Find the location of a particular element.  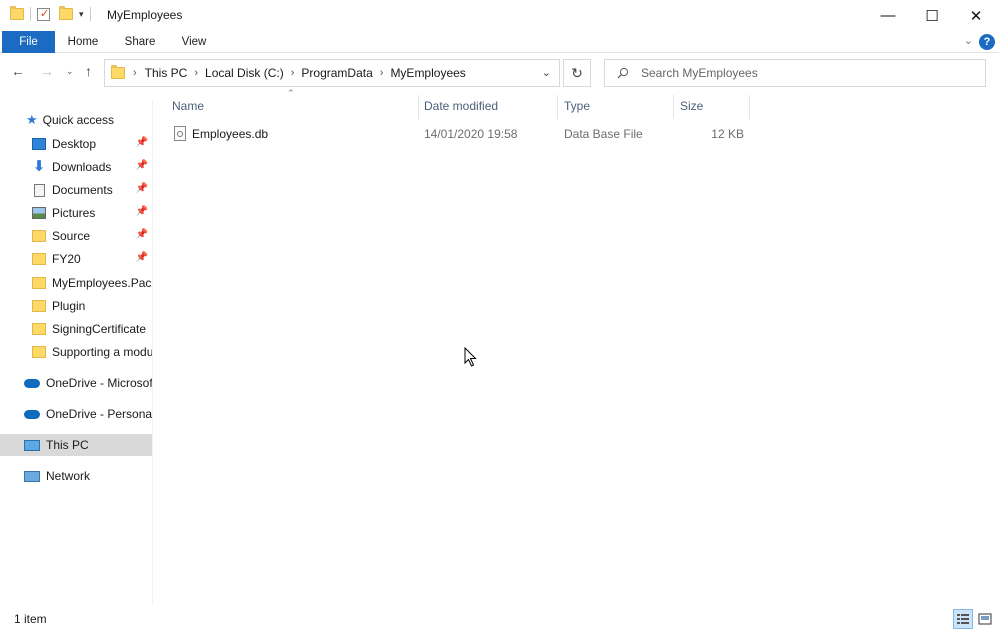

large-icons-view-button is located at coordinates (985, 619).